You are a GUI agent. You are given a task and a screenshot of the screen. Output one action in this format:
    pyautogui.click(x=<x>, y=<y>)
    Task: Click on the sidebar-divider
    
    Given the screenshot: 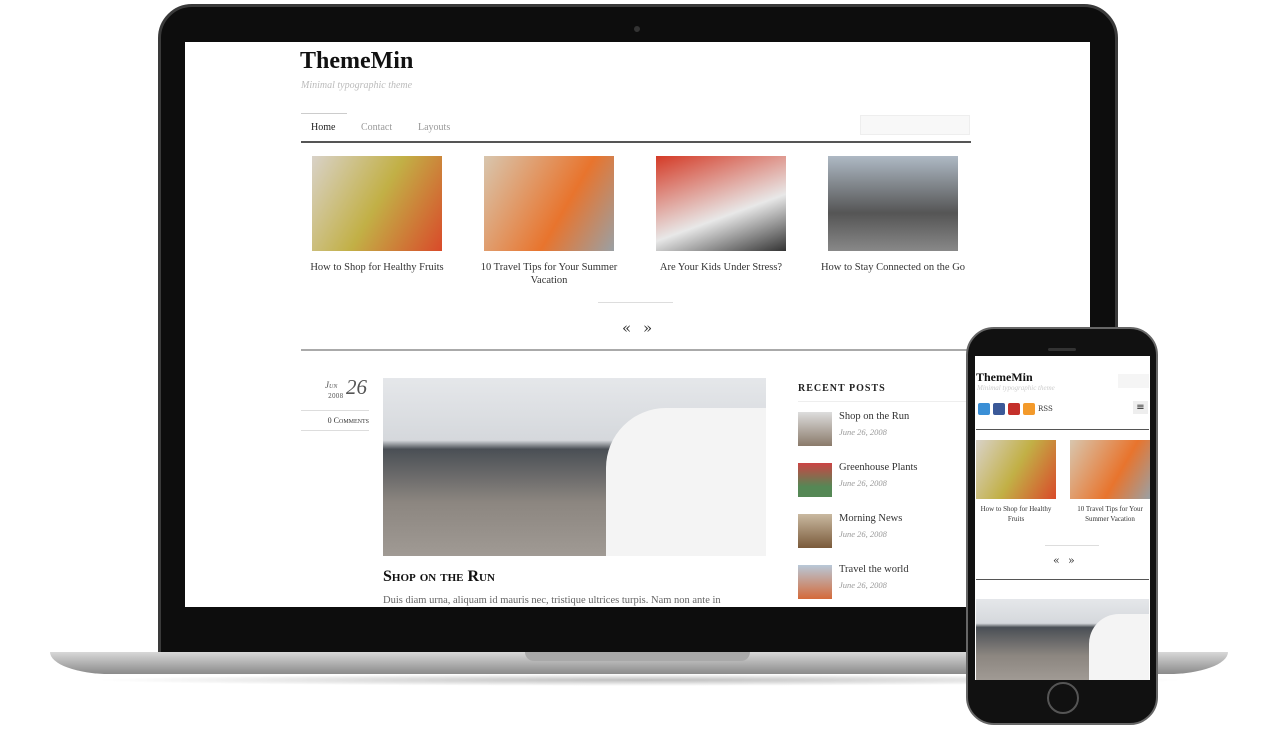 What is the action you would take?
    pyautogui.click(x=888, y=401)
    